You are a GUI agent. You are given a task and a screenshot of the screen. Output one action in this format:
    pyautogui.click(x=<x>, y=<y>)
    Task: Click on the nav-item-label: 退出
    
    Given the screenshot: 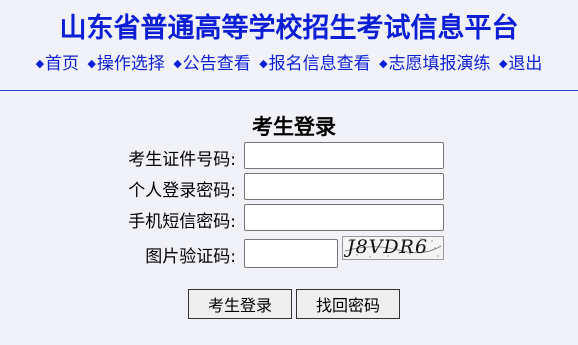 What is the action you would take?
    pyautogui.click(x=525, y=64)
    